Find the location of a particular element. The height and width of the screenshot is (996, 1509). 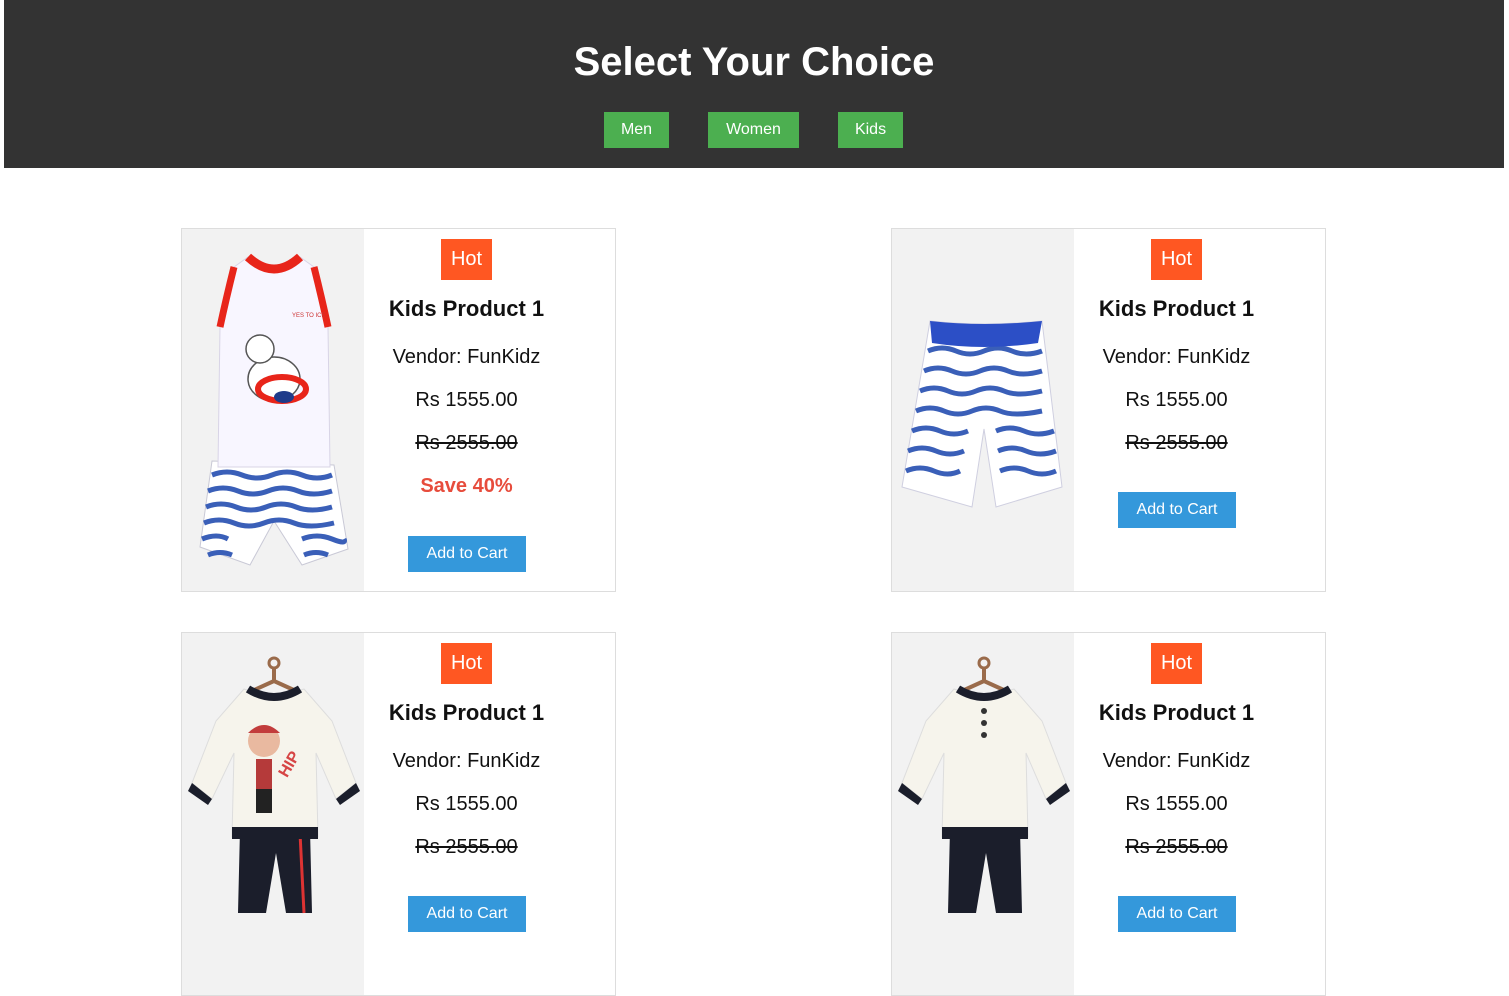

product-image: YES TO ICE is located at coordinates (273, 410).